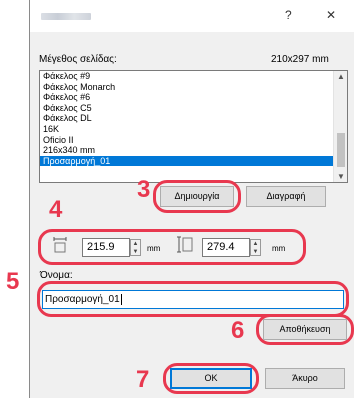 The height and width of the screenshot is (398, 354). I want to click on list-item: Φάκελος #9, so click(193, 76).